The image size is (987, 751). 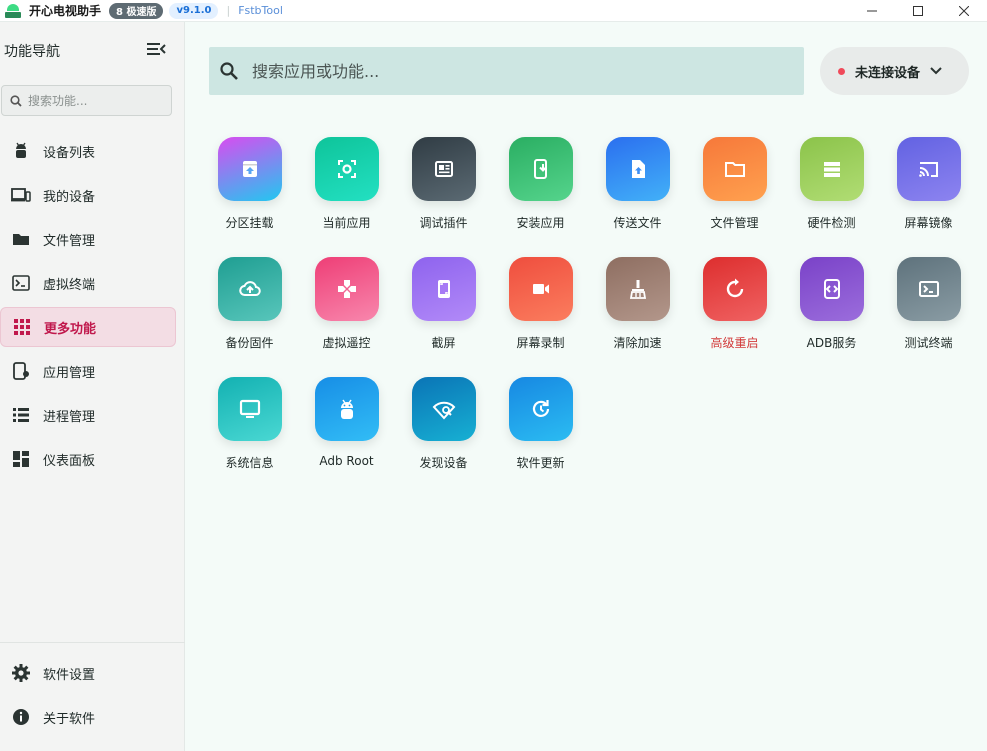 I want to click on minimize-icon, so click(x=872, y=11).